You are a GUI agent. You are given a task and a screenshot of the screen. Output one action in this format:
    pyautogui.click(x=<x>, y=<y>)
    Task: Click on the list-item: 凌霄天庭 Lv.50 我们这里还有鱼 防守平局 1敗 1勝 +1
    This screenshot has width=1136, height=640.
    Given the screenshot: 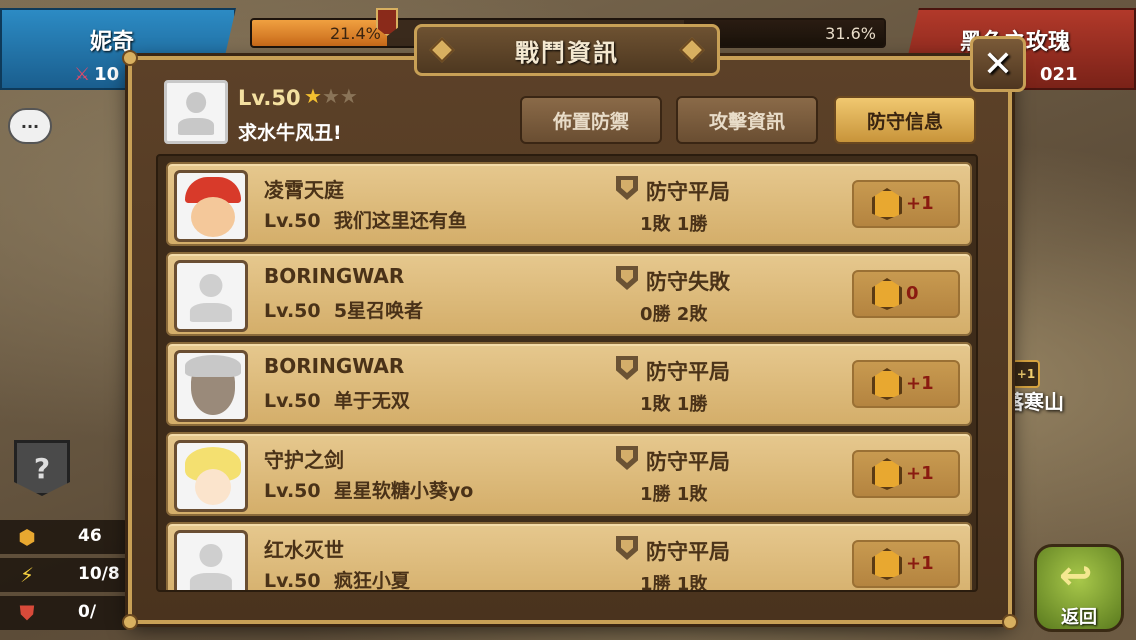 What is the action you would take?
    pyautogui.click(x=569, y=204)
    